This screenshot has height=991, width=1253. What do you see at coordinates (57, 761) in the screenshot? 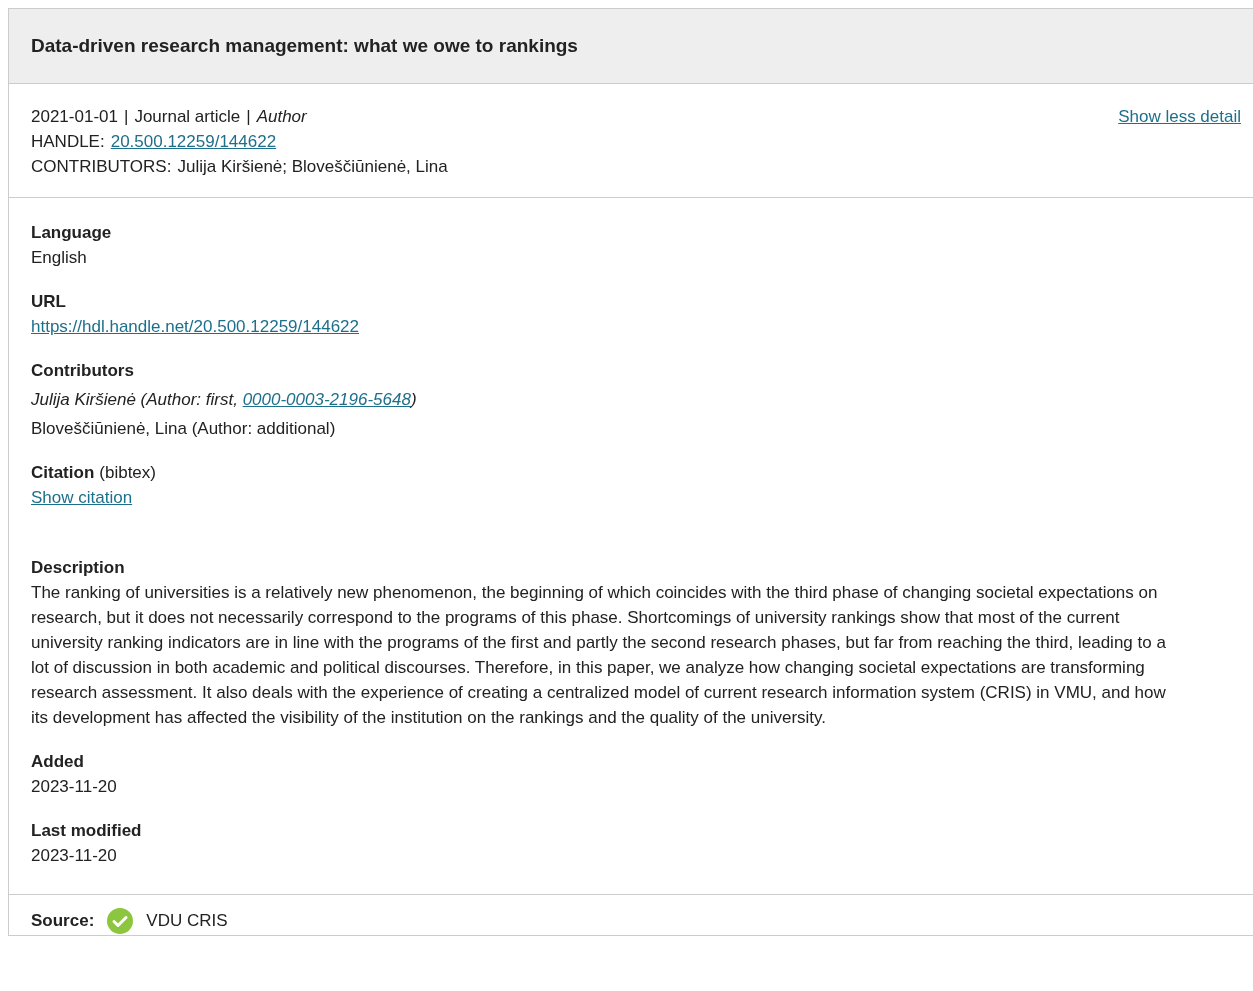
I see `field-label: Added` at bounding box center [57, 761].